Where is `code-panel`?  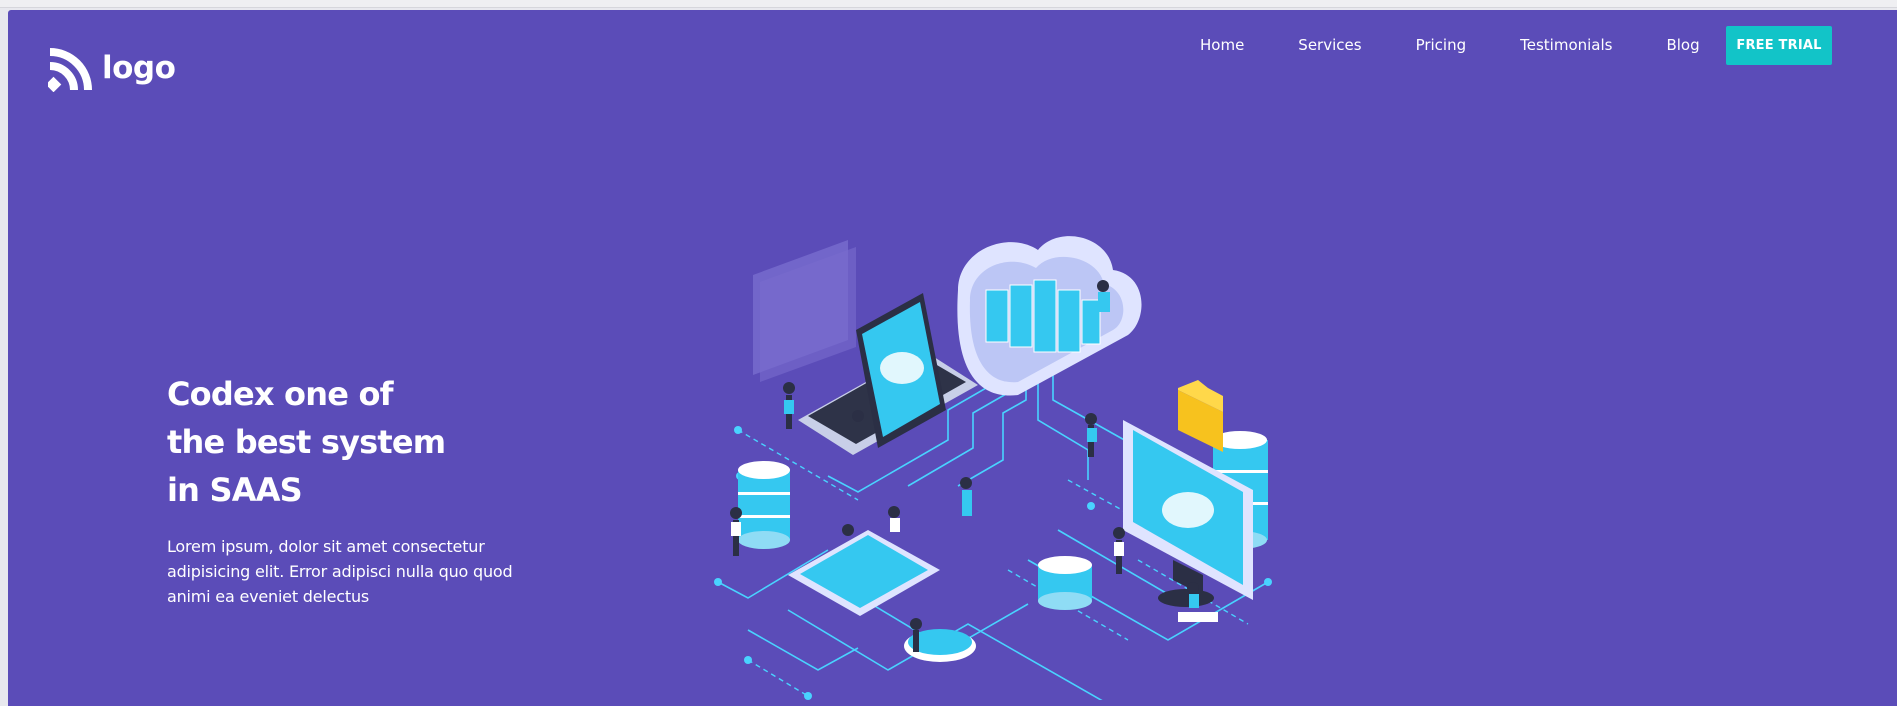
code-panel is located at coordinates (804, 311).